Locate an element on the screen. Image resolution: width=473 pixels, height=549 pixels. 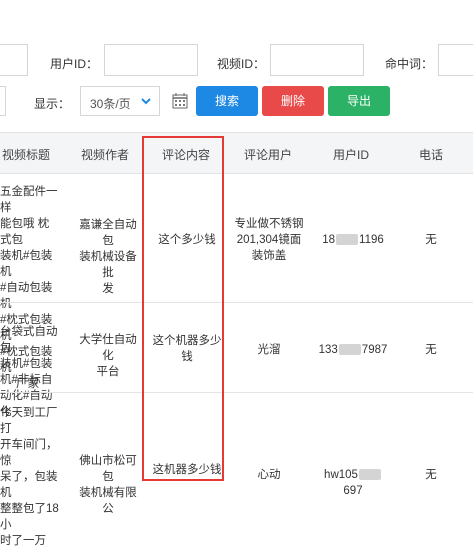
header-video-title: 视频标题 is located at coordinates (25, 155).